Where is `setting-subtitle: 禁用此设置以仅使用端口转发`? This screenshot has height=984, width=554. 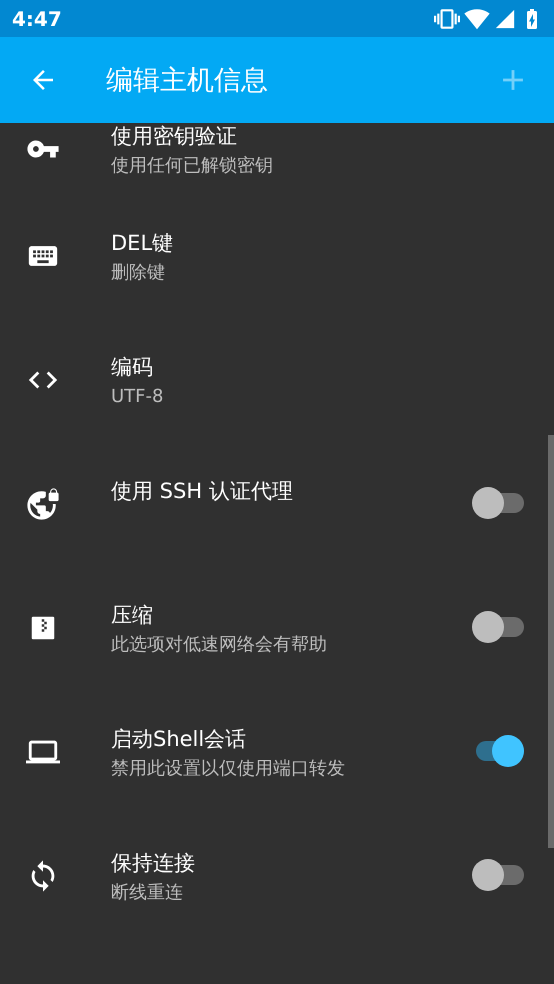
setting-subtitle: 禁用此设置以仅使用端口转发 is located at coordinates (228, 769).